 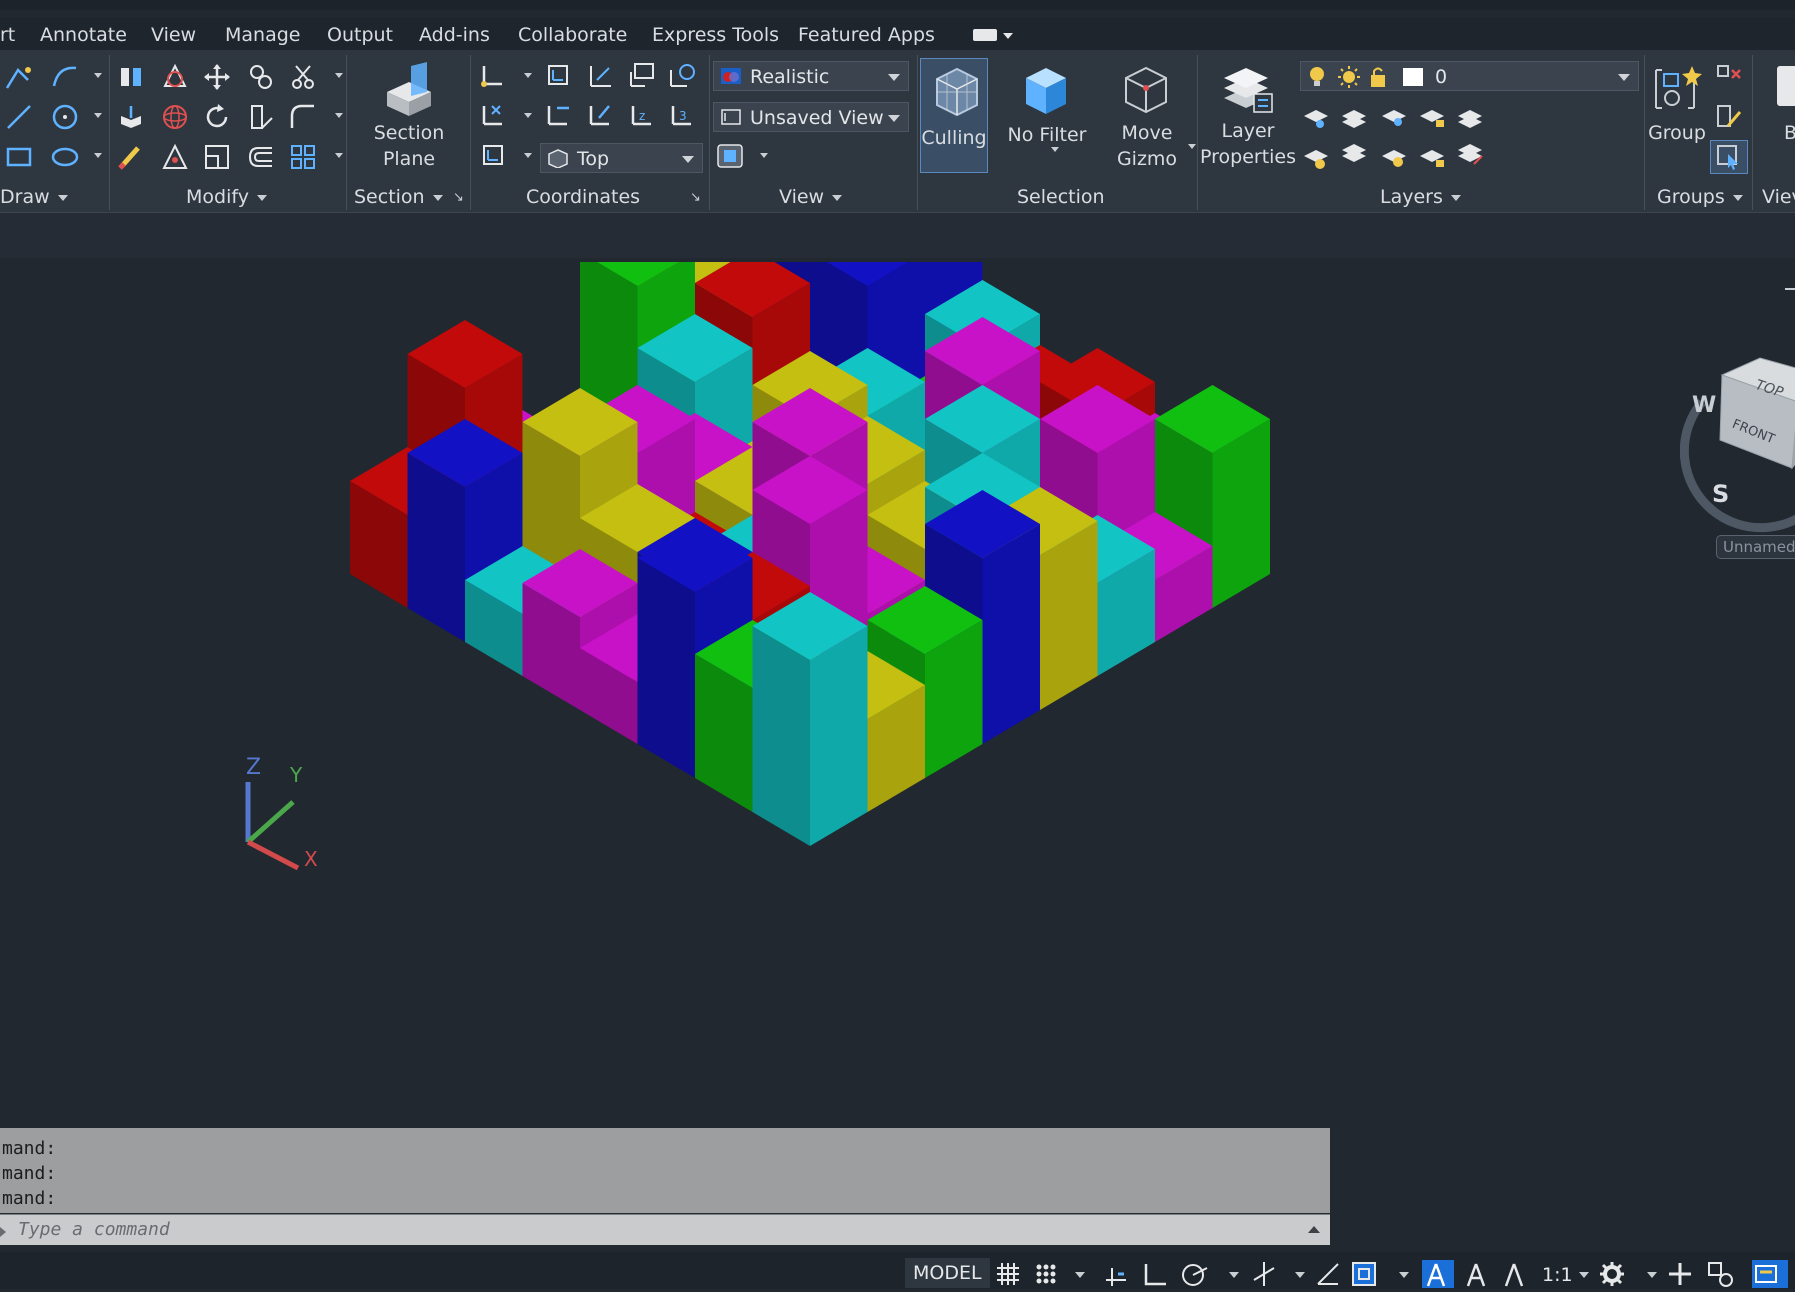 I want to click on object-snap-tracking-icon, so click(x=1328, y=1274).